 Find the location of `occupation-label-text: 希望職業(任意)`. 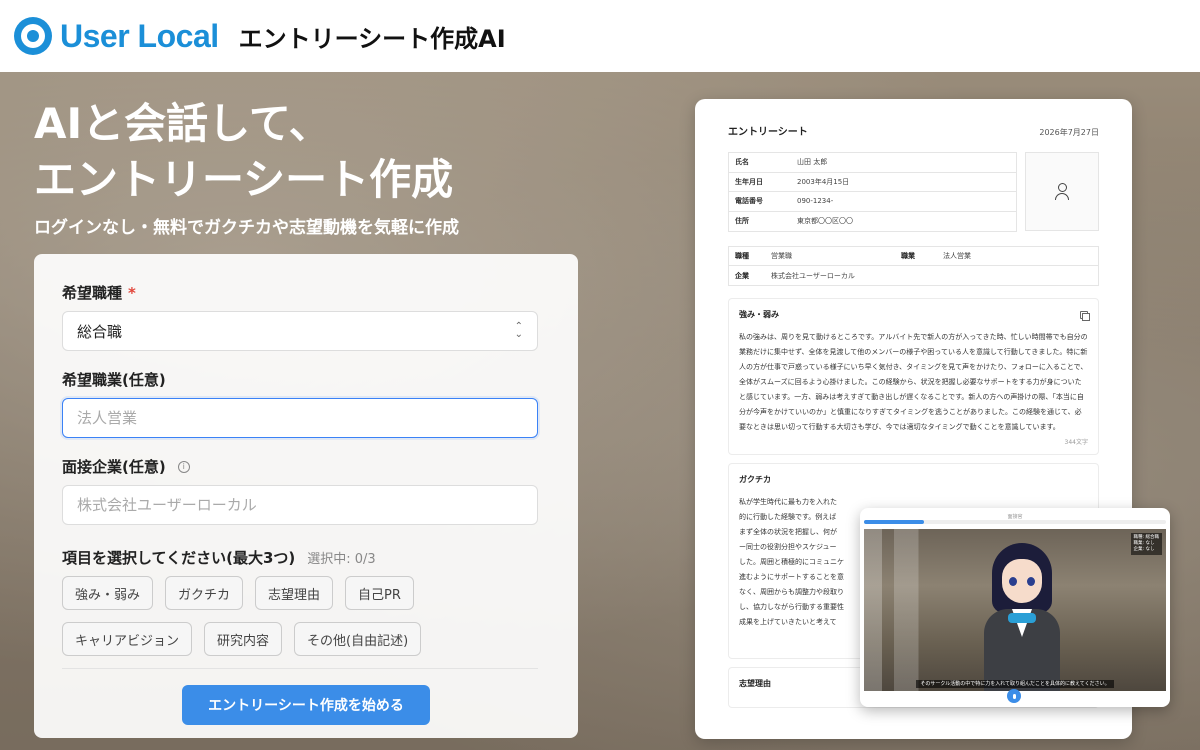

occupation-label-text: 希望職業(任意) is located at coordinates (114, 380).